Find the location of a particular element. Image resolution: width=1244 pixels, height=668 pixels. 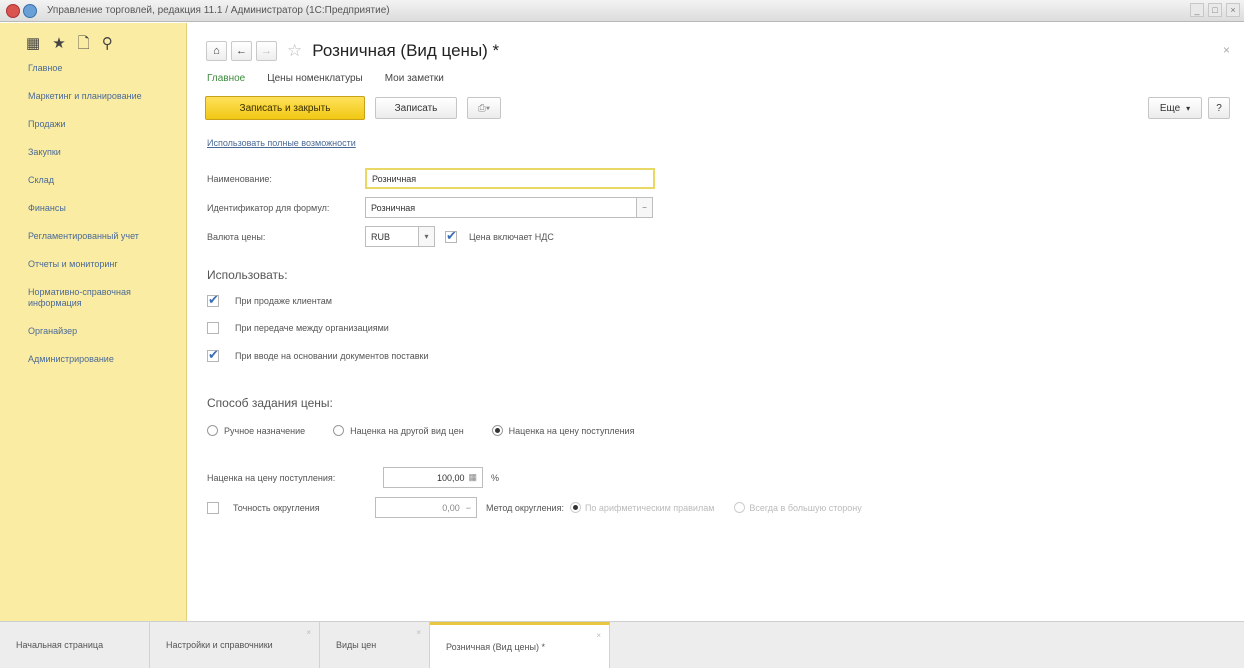

currency-dropdown: ▾ is located at coordinates (427, 236).